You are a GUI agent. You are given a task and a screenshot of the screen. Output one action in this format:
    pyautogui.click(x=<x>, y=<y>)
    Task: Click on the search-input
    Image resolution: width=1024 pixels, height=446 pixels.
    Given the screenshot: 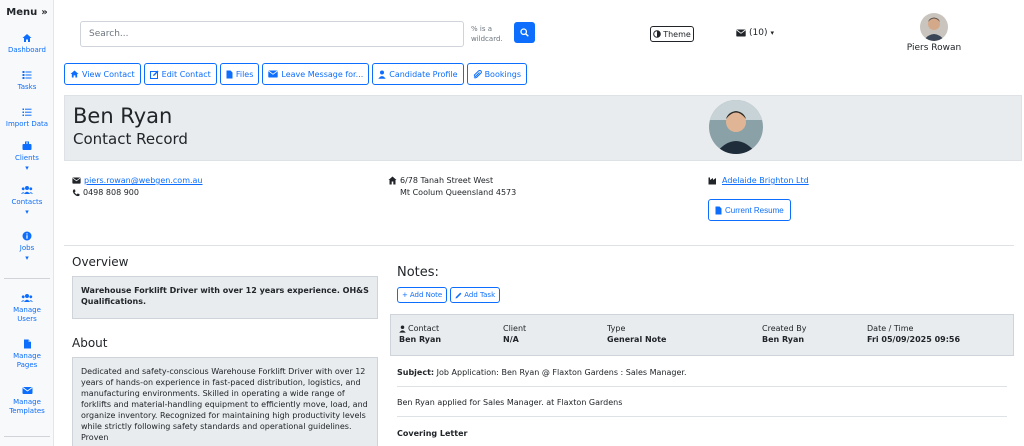 What is the action you would take?
    pyautogui.click(x=272, y=34)
    